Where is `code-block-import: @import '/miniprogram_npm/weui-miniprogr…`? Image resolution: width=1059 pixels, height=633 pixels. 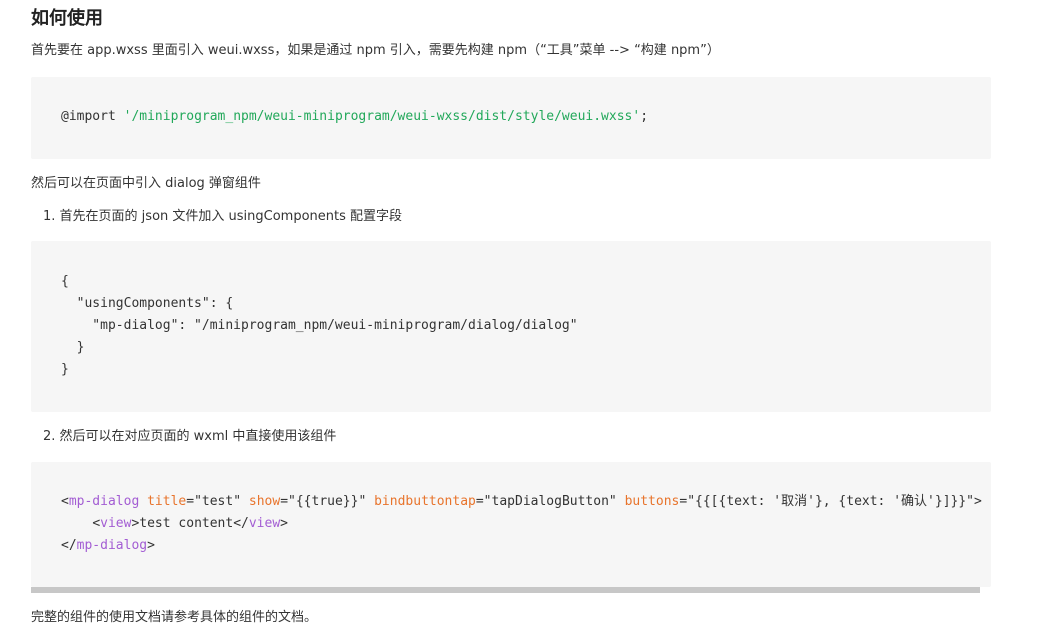
code-block-import: @import '/miniprogram_npm/weui-miniprogr… is located at coordinates (511, 118).